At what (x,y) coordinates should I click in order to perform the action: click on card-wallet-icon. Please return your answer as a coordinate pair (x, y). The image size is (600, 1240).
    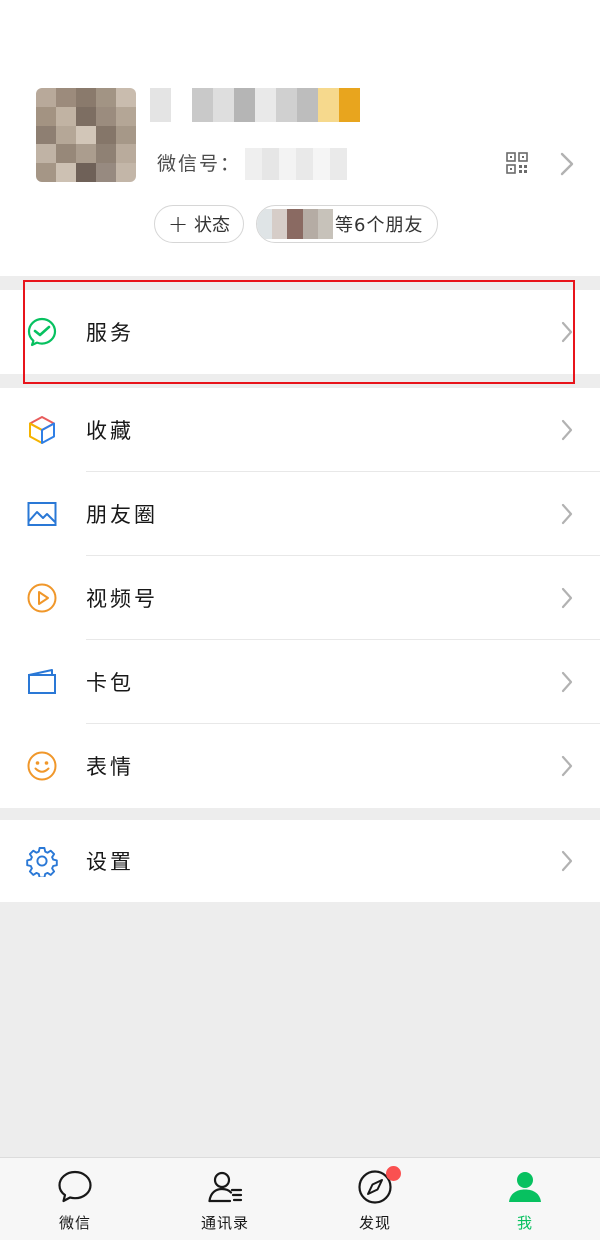
    Looking at the image, I should click on (42, 681).